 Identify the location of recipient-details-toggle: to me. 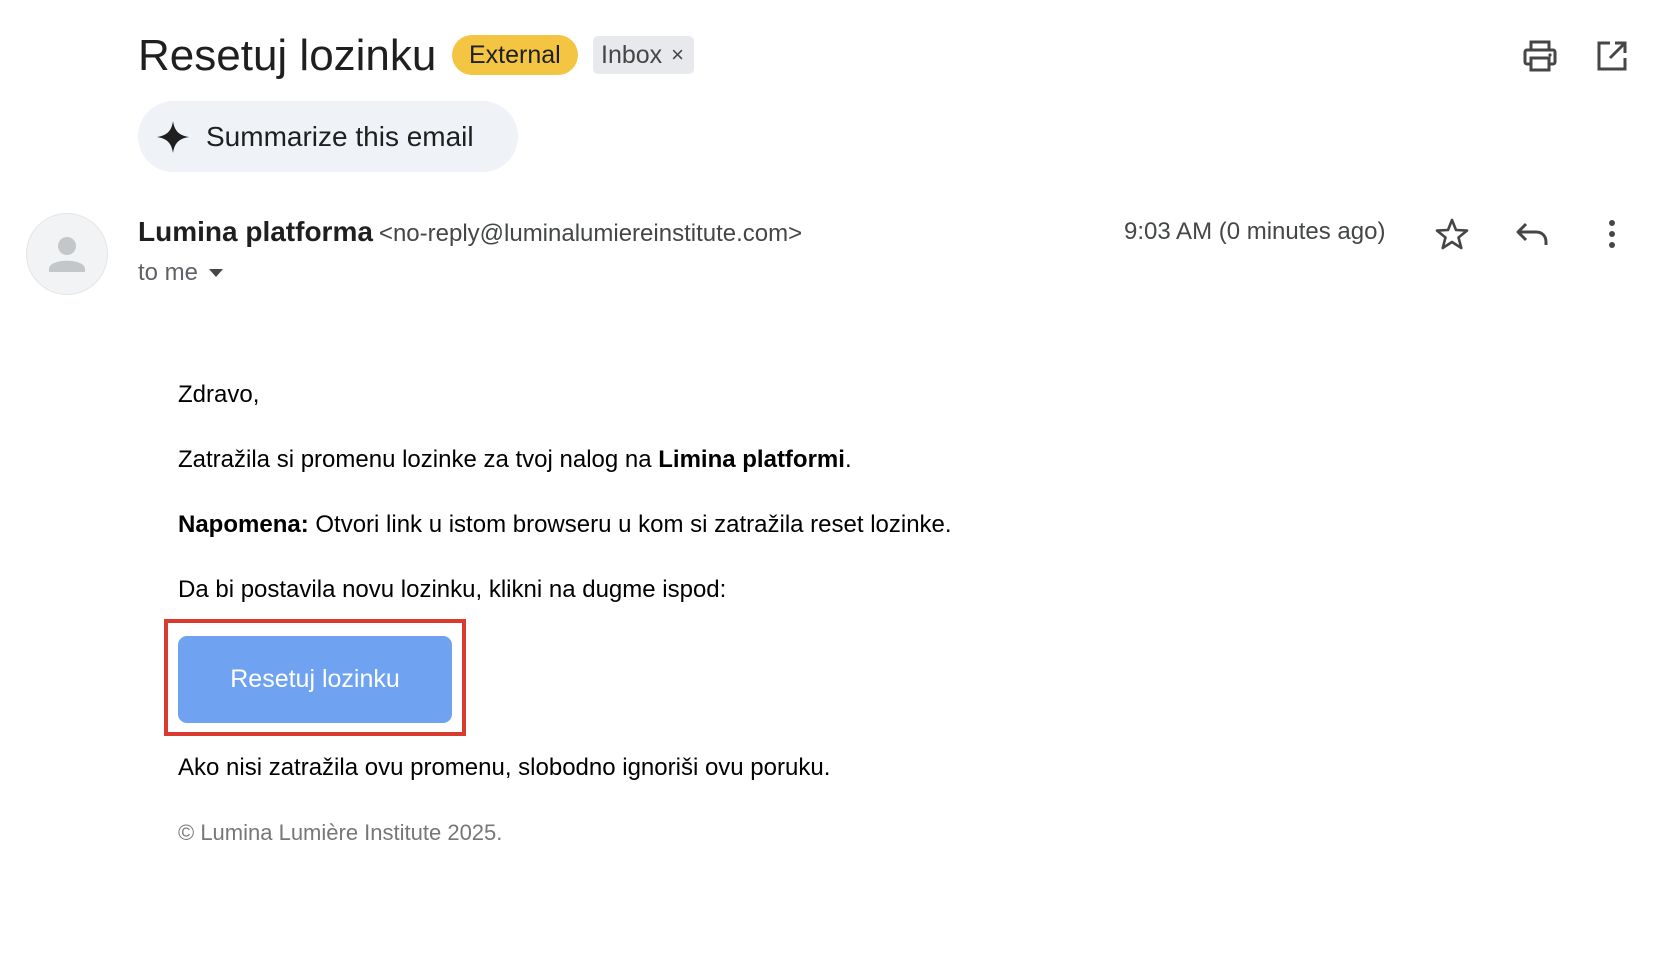
(181, 273).